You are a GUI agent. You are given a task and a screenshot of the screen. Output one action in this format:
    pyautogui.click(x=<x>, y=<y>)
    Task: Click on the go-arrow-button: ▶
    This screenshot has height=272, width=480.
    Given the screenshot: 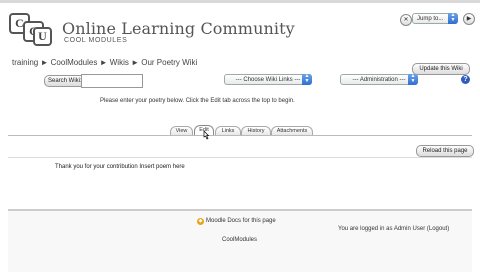 What is the action you would take?
    pyautogui.click(x=469, y=19)
    